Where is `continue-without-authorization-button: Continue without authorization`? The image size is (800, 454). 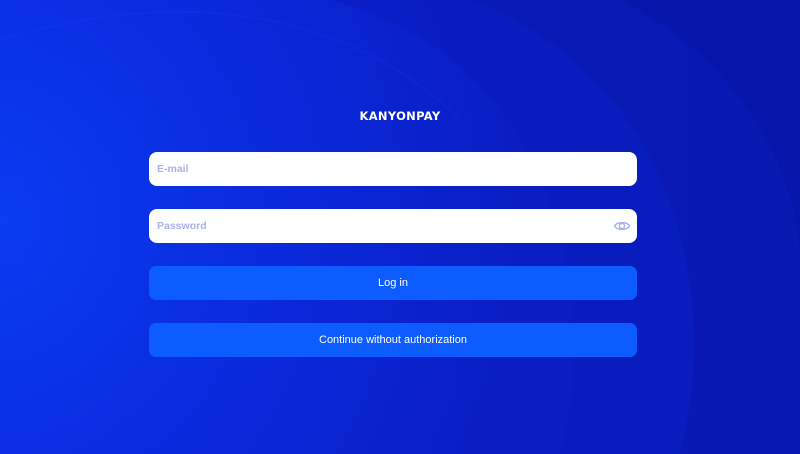 continue-without-authorization-button: Continue without authorization is located at coordinates (393, 340).